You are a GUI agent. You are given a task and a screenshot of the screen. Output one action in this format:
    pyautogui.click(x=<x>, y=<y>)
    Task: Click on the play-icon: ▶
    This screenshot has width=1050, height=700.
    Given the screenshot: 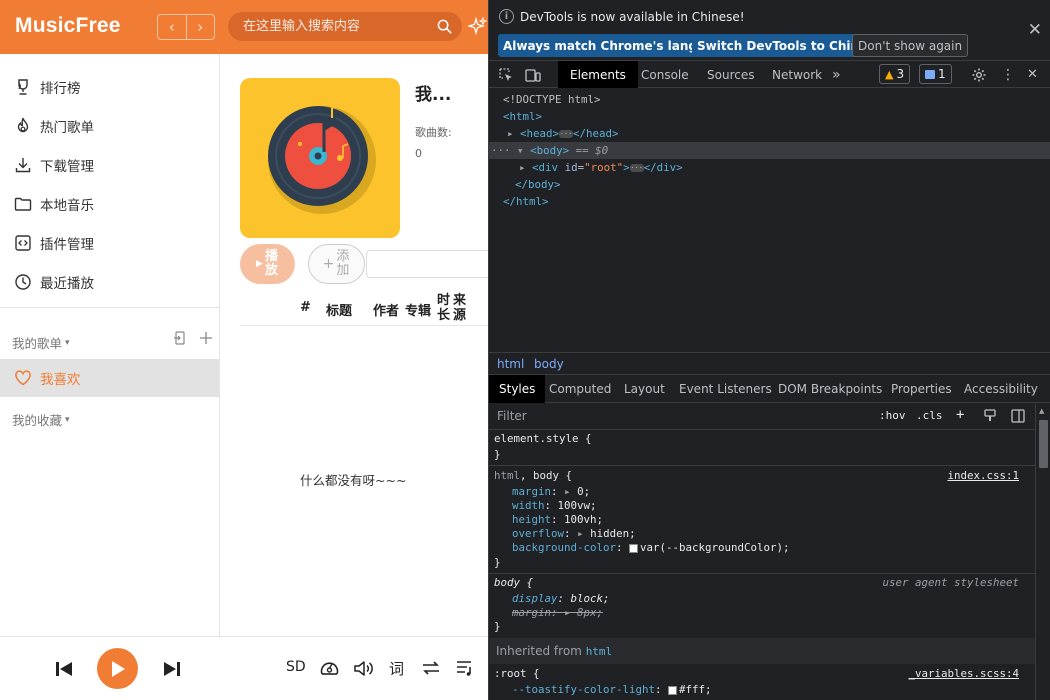 What is the action you would take?
    pyautogui.click(x=259, y=264)
    